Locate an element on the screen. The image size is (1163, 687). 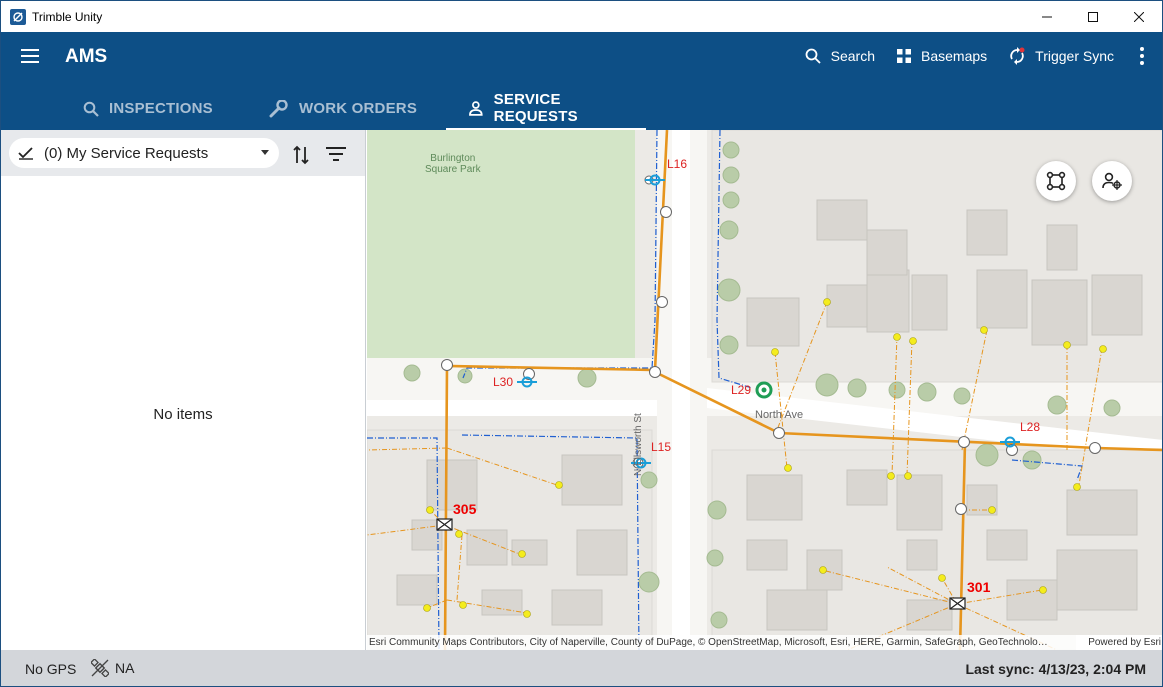
trigger-sync-label: Trigger Sync is located at coordinates (1074, 56).